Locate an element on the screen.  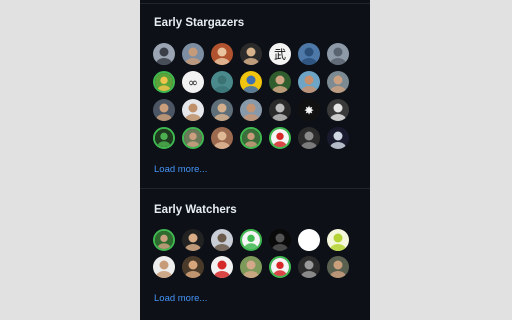
avatar-image: 武 is located at coordinates (280, 54).